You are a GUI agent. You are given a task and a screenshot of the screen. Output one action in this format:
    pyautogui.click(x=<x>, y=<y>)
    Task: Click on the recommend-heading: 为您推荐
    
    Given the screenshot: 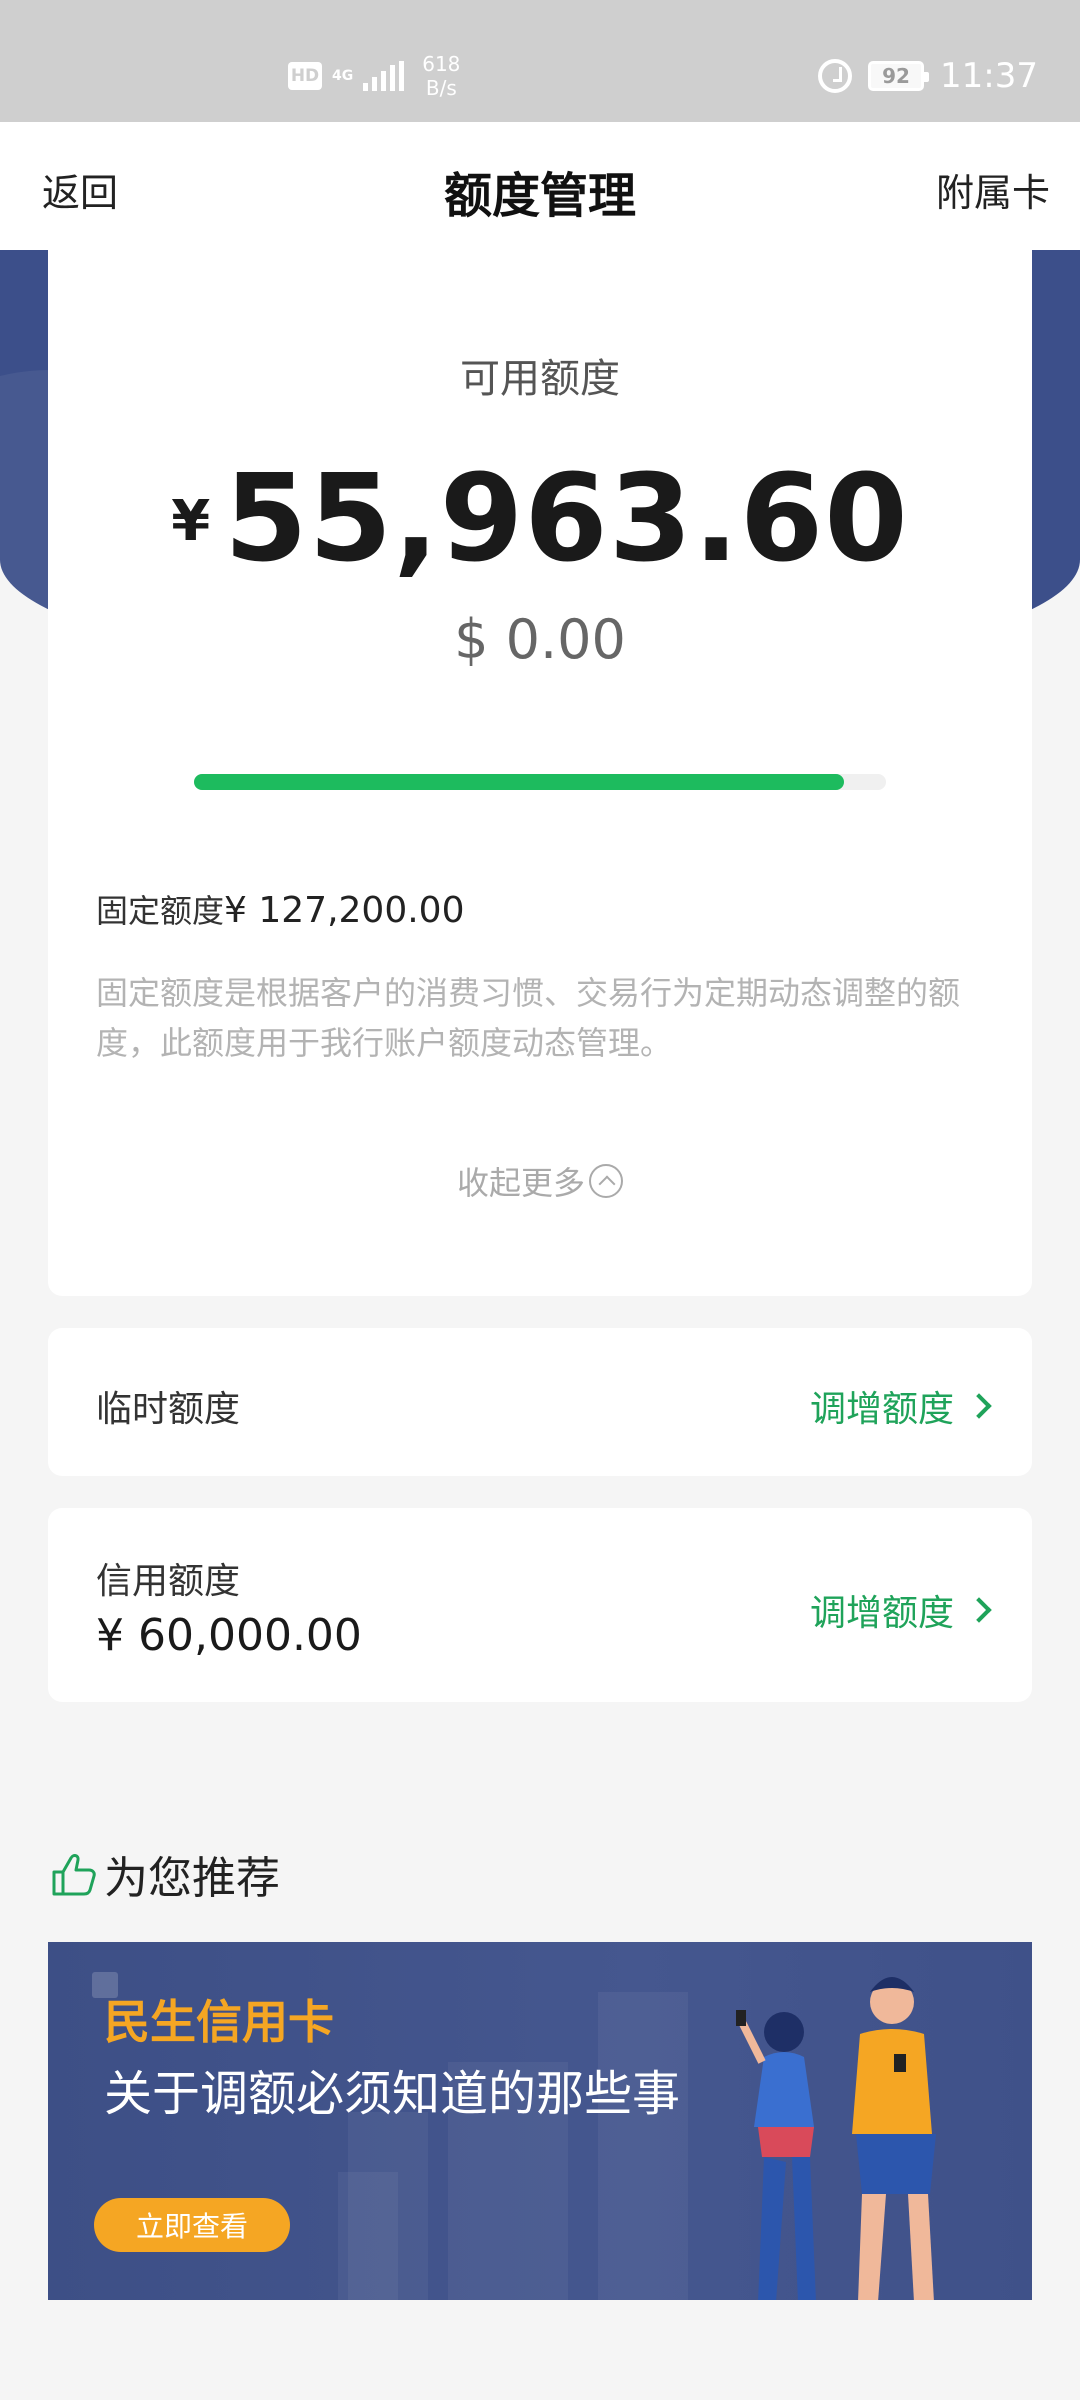 What is the action you would take?
    pyautogui.click(x=164, y=1874)
    